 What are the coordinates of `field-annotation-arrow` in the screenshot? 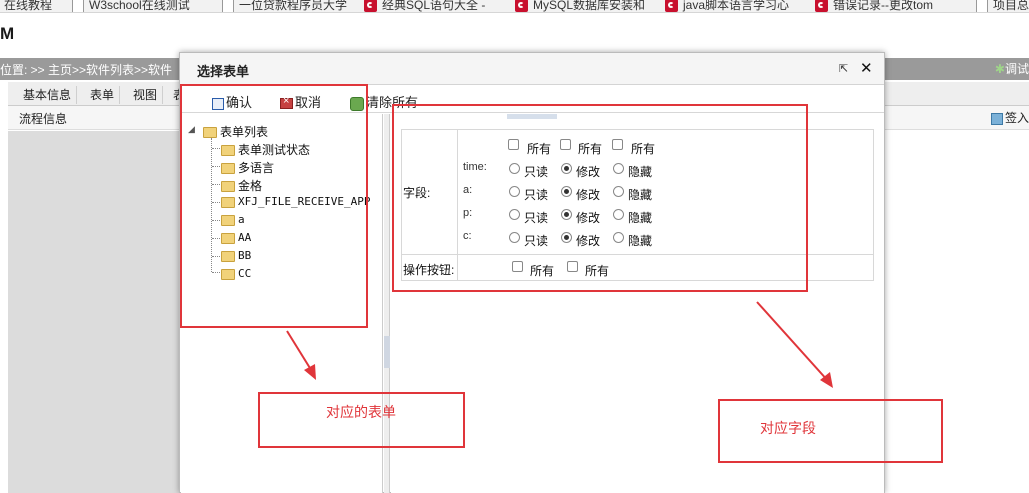 It's located at (794, 344).